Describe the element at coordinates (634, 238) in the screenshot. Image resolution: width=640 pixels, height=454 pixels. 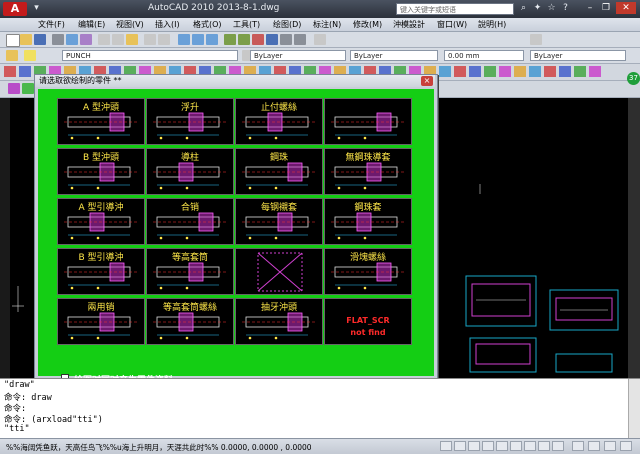
I see `vertical-scrollbar` at that location.